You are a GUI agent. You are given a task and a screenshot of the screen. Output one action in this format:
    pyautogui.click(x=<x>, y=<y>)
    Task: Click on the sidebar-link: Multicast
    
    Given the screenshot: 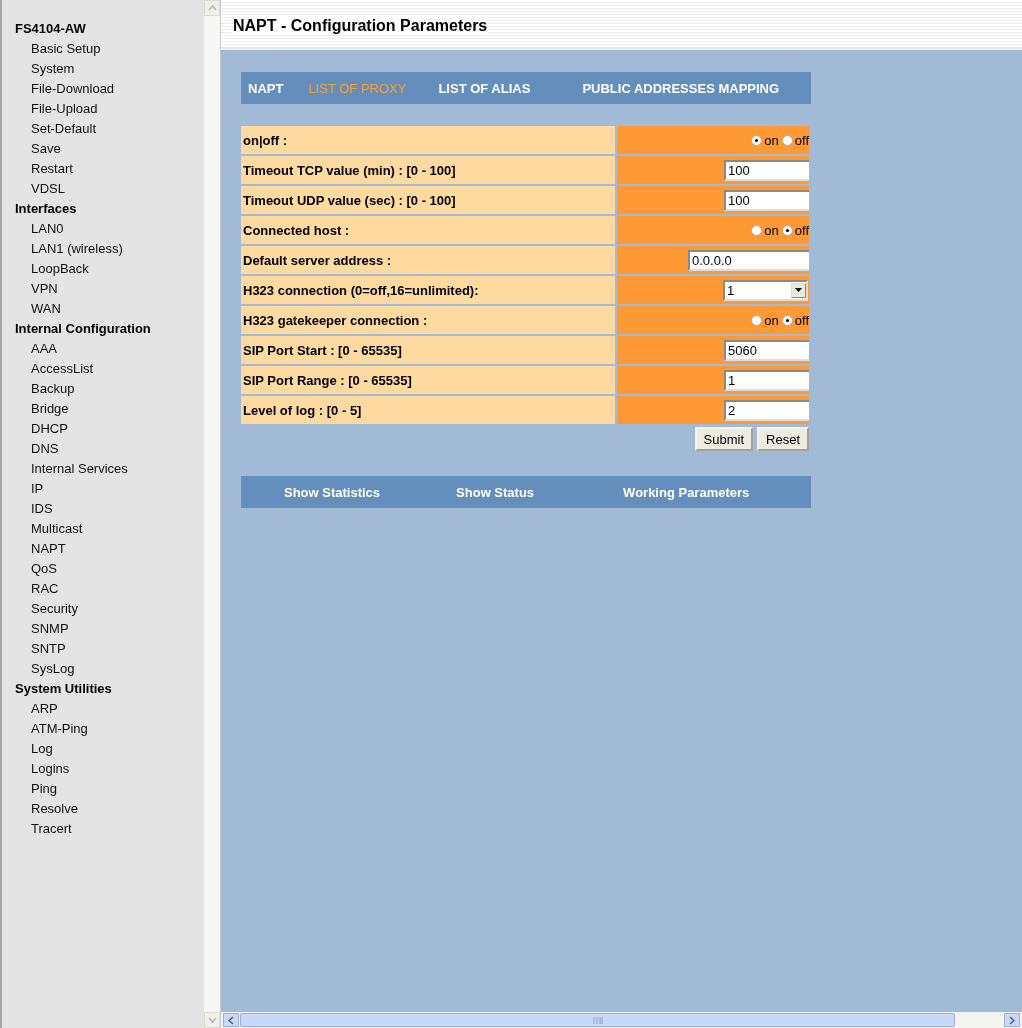 What is the action you would take?
    pyautogui.click(x=109, y=529)
    